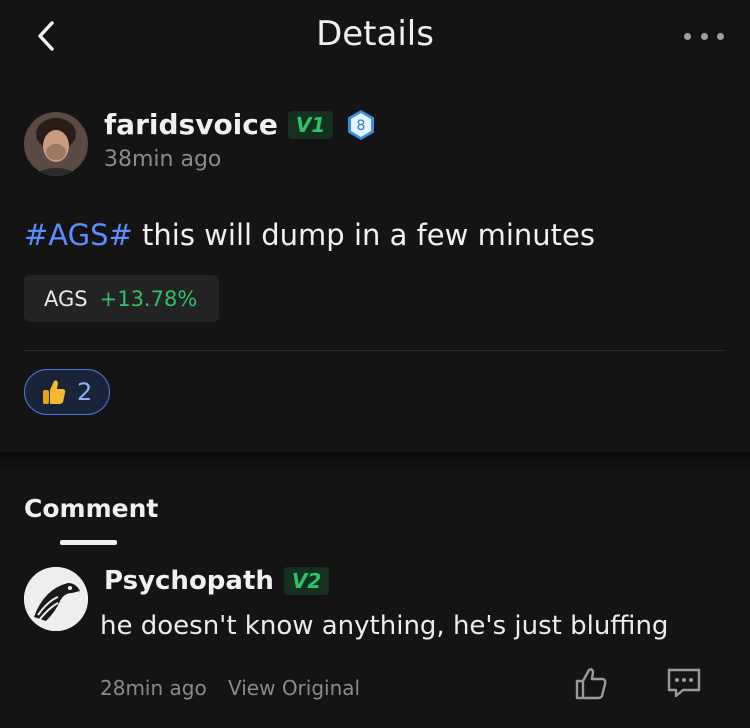 This screenshot has height=728, width=750. I want to click on post-text: this will dump in a few minutes, so click(363, 235).